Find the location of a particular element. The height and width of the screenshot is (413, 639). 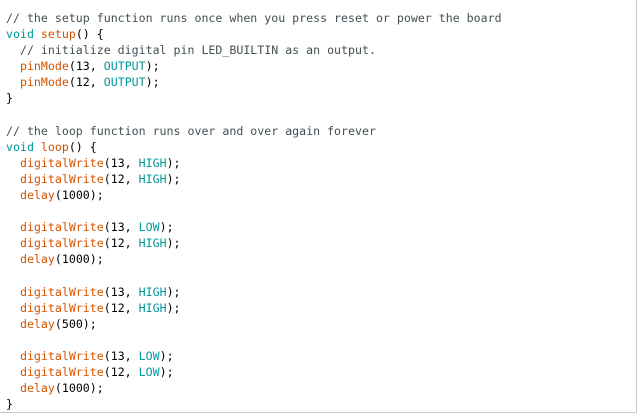

code-token-kw-func: loop is located at coordinates (54, 146).